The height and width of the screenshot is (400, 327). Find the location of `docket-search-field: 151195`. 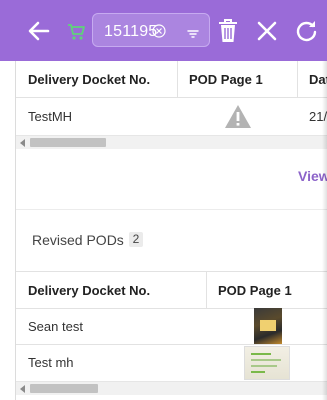

docket-search-field: 151195 is located at coordinates (151, 30).